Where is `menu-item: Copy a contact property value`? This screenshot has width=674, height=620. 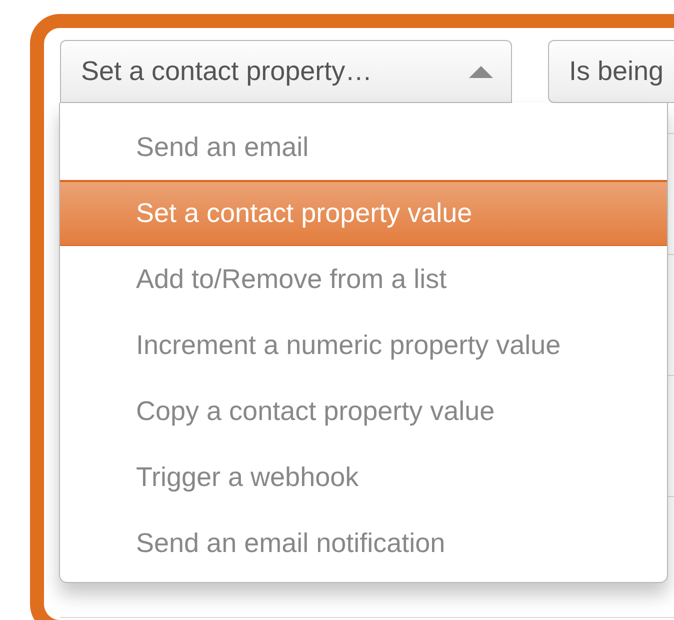
menu-item: Copy a contact property value is located at coordinates (363, 411).